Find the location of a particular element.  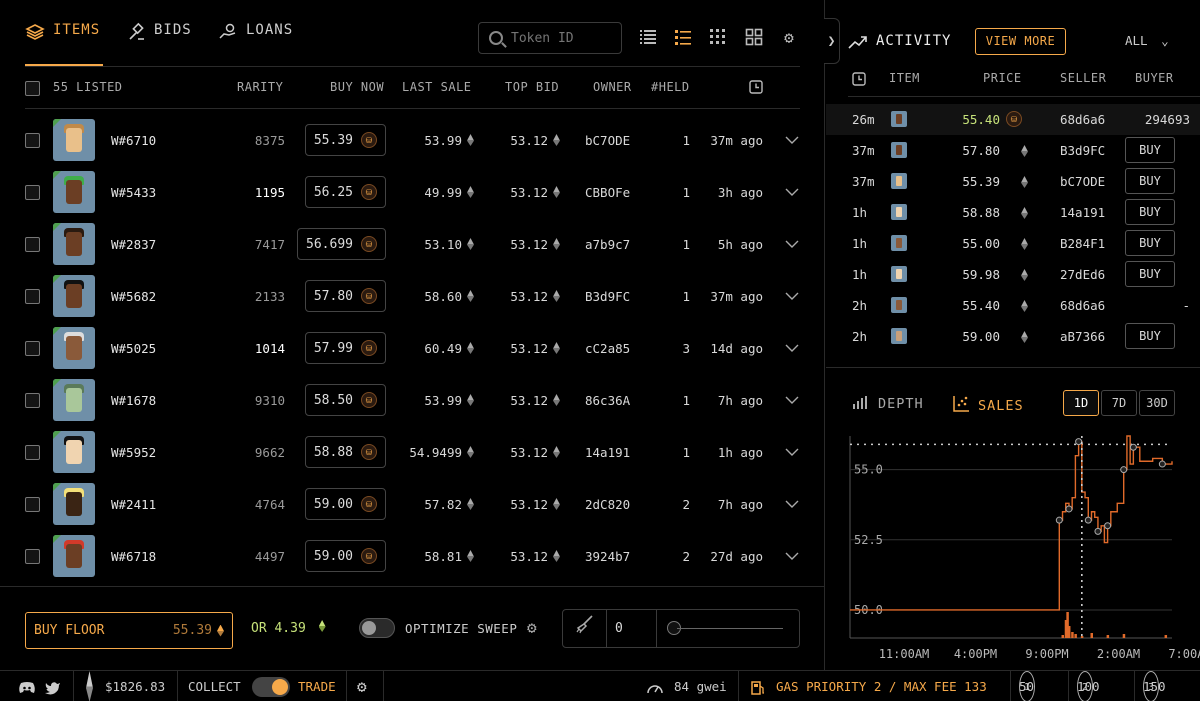

token-search is located at coordinates (550, 38).